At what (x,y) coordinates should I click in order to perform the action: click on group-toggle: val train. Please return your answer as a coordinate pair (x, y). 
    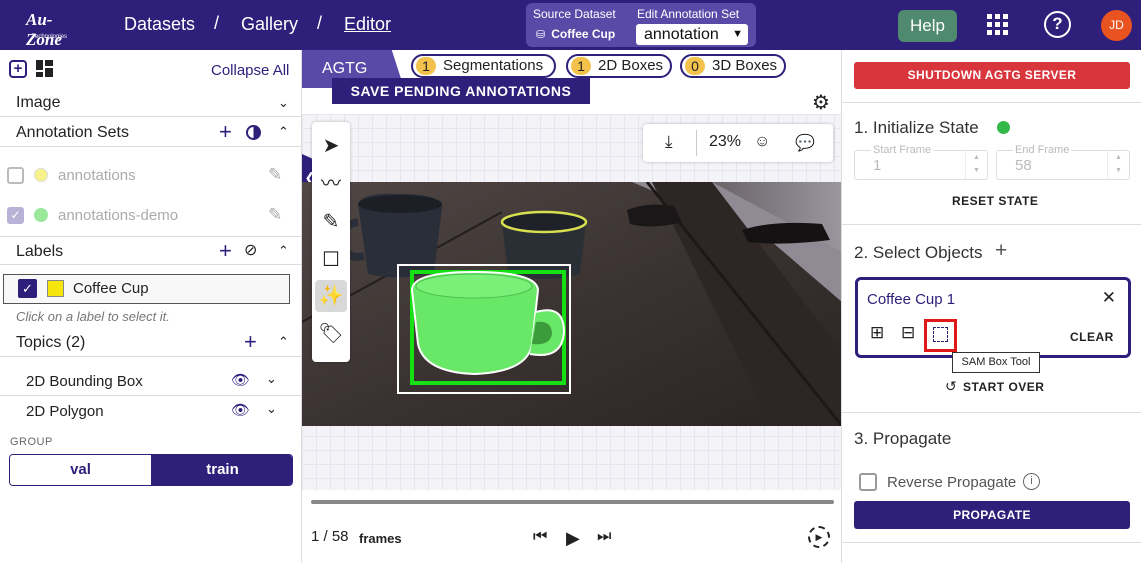
    Looking at the image, I should click on (151, 470).